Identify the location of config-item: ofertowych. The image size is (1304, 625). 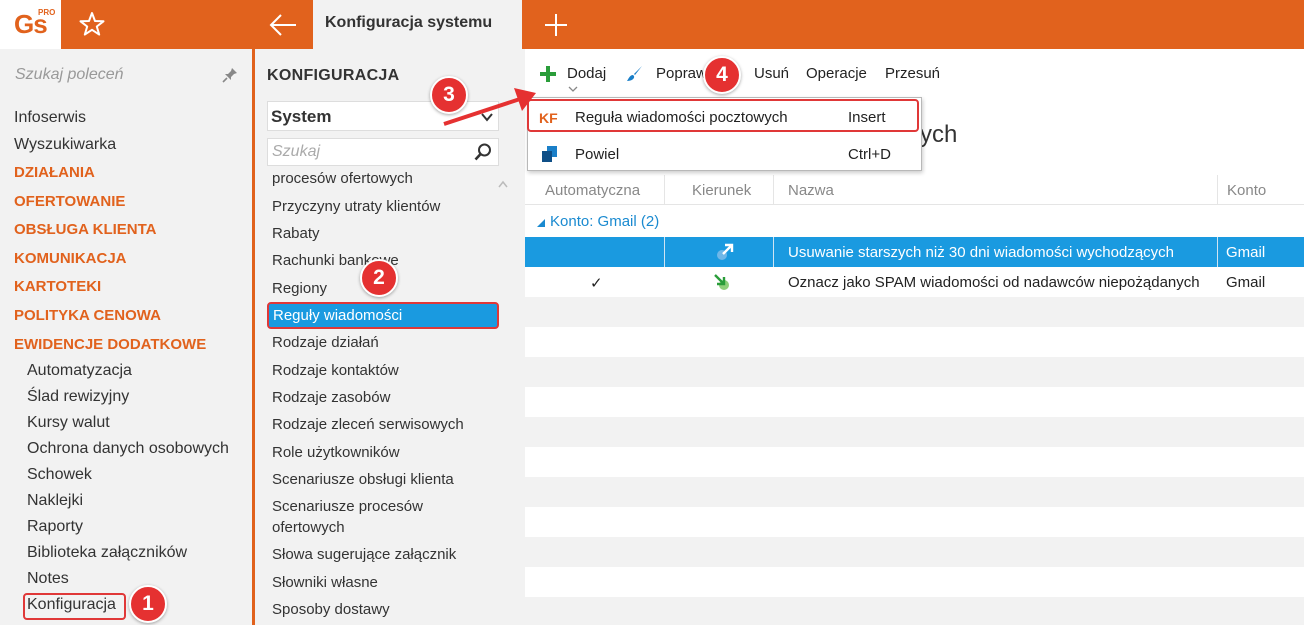
(308, 527).